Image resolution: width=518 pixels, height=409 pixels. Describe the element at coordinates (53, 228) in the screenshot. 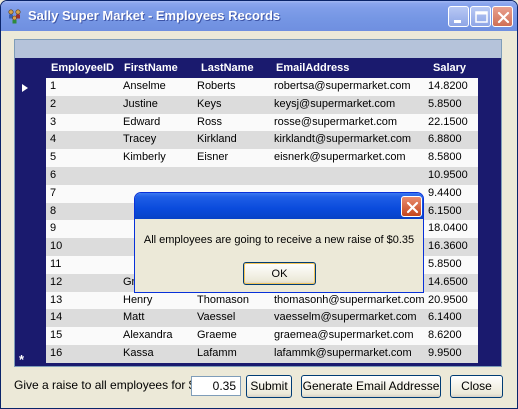

I see `cell-employeeid: 9` at that location.